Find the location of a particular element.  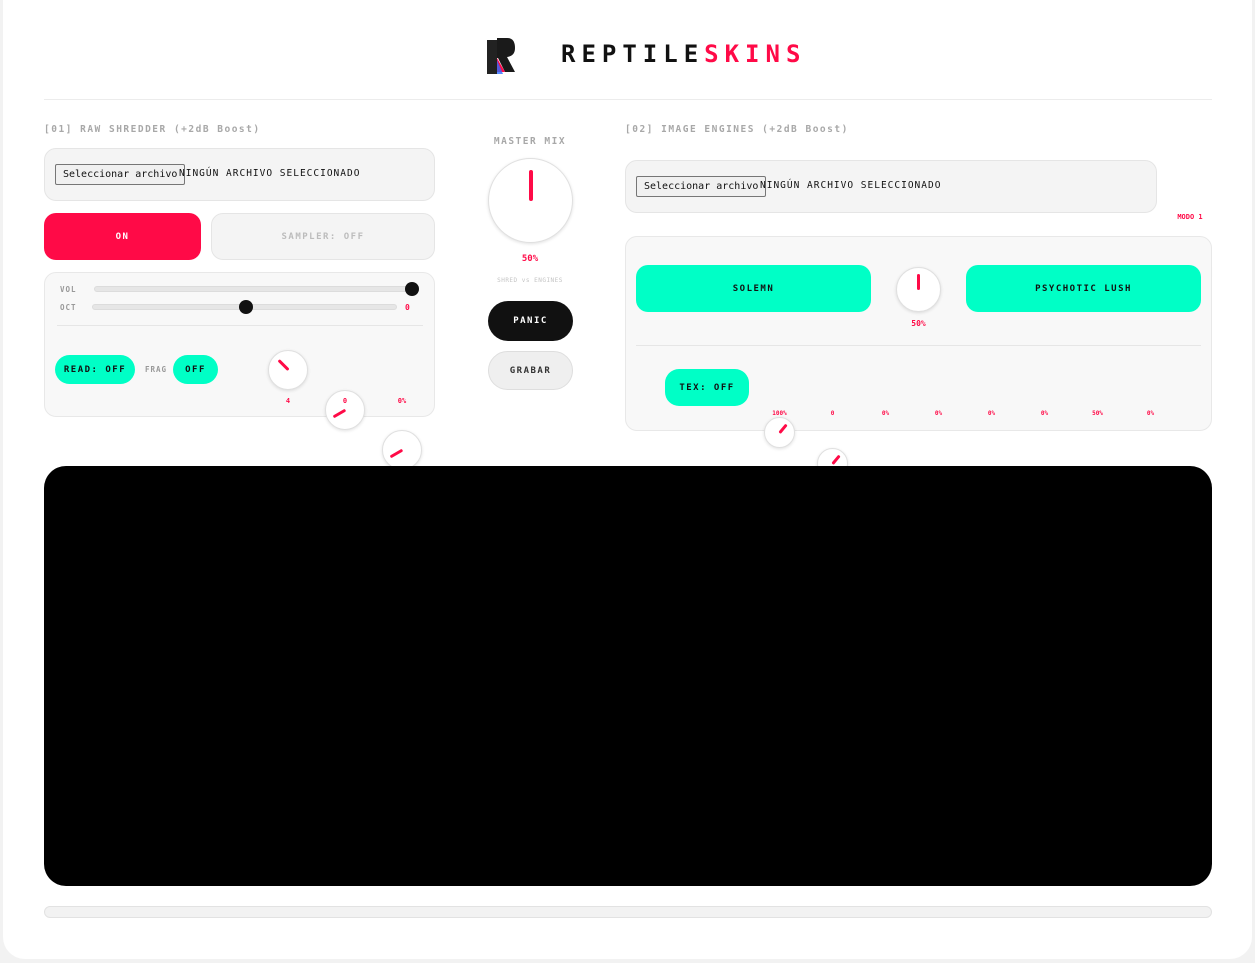

sampler-button: SAMPLER: OFF is located at coordinates (323, 236).